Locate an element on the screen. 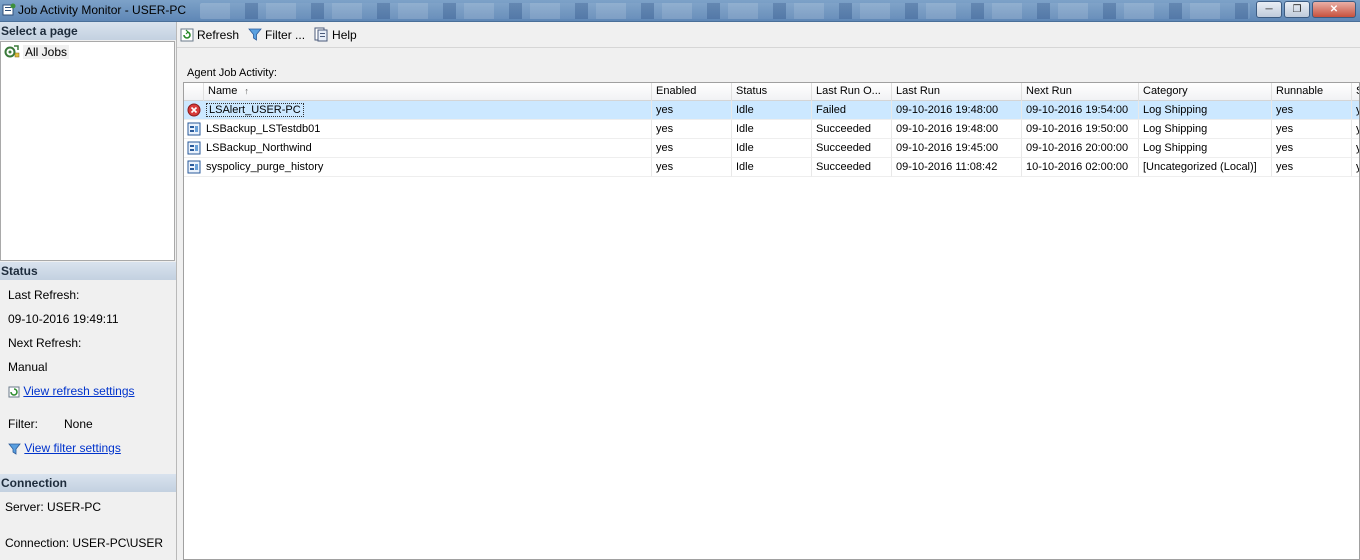 The height and width of the screenshot is (560, 1360). job-name: syspolicy_purge_history is located at coordinates (265, 167).